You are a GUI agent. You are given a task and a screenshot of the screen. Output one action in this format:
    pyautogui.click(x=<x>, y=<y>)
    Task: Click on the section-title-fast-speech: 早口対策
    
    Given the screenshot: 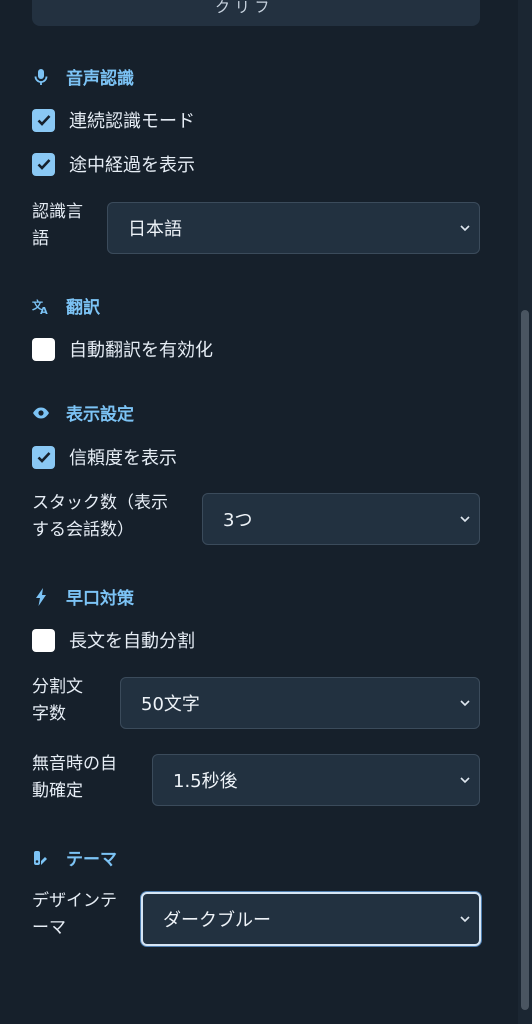 What is the action you would take?
    pyautogui.click(x=83, y=596)
    